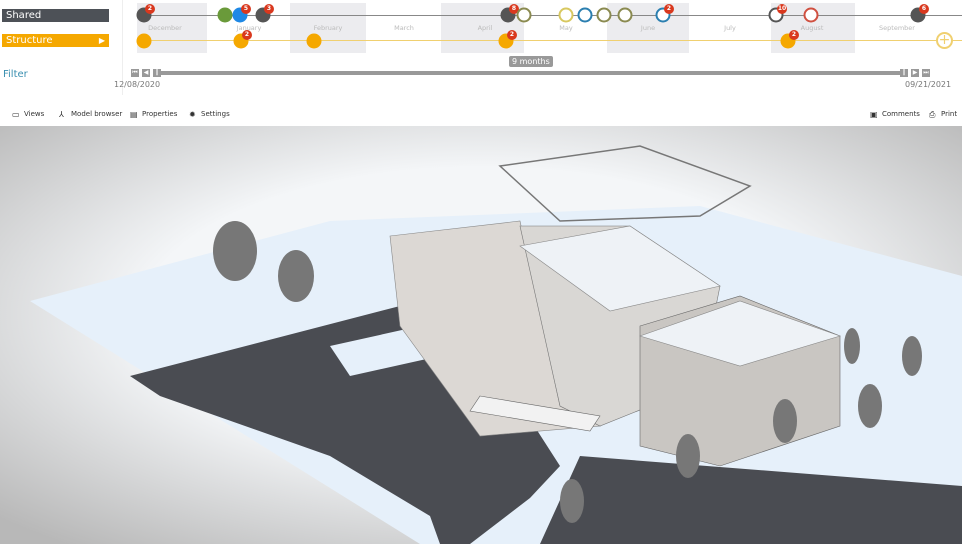  I want to click on month-label: June, so click(648, 28).